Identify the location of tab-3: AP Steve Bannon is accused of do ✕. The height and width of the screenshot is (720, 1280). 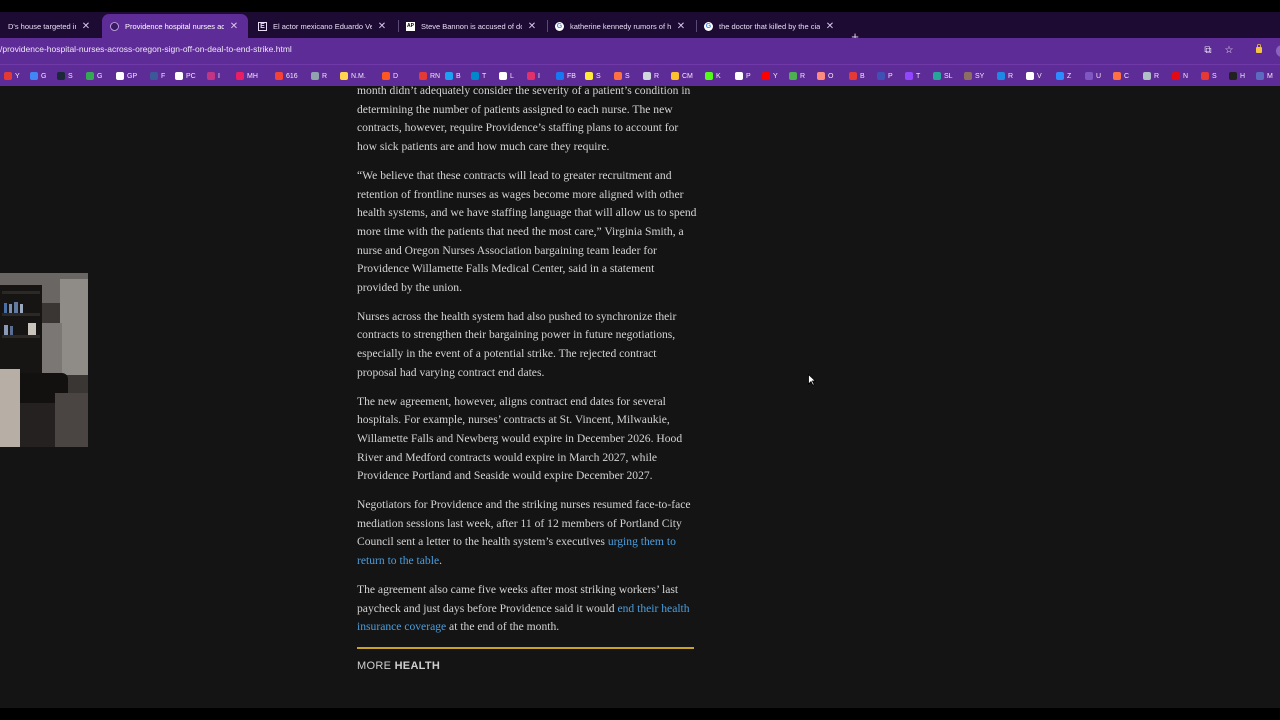
(472, 26).